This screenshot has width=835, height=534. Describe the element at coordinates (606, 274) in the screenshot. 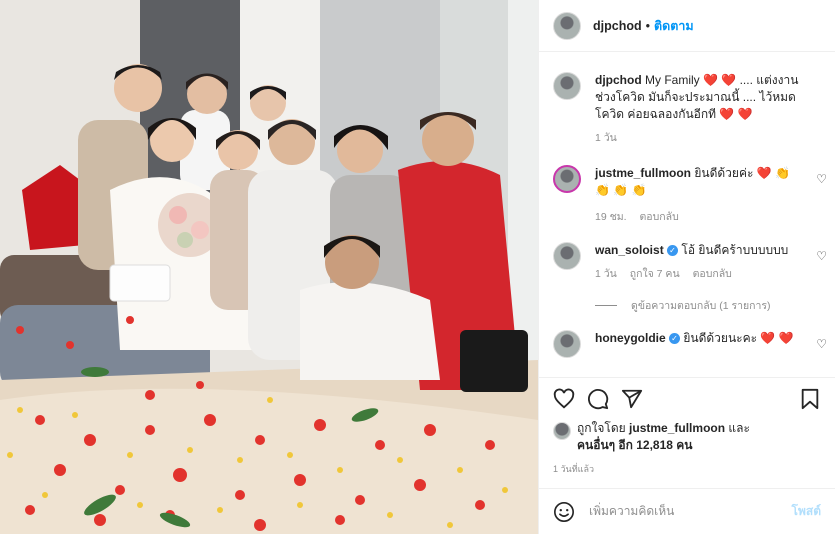

I see `comment-time: 1 วัน` at that location.